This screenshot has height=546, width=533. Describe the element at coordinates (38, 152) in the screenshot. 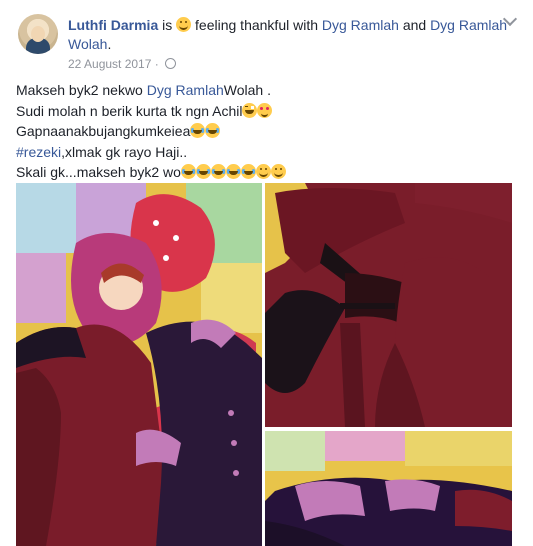

I see `hashtag-link: #rezeki` at that location.